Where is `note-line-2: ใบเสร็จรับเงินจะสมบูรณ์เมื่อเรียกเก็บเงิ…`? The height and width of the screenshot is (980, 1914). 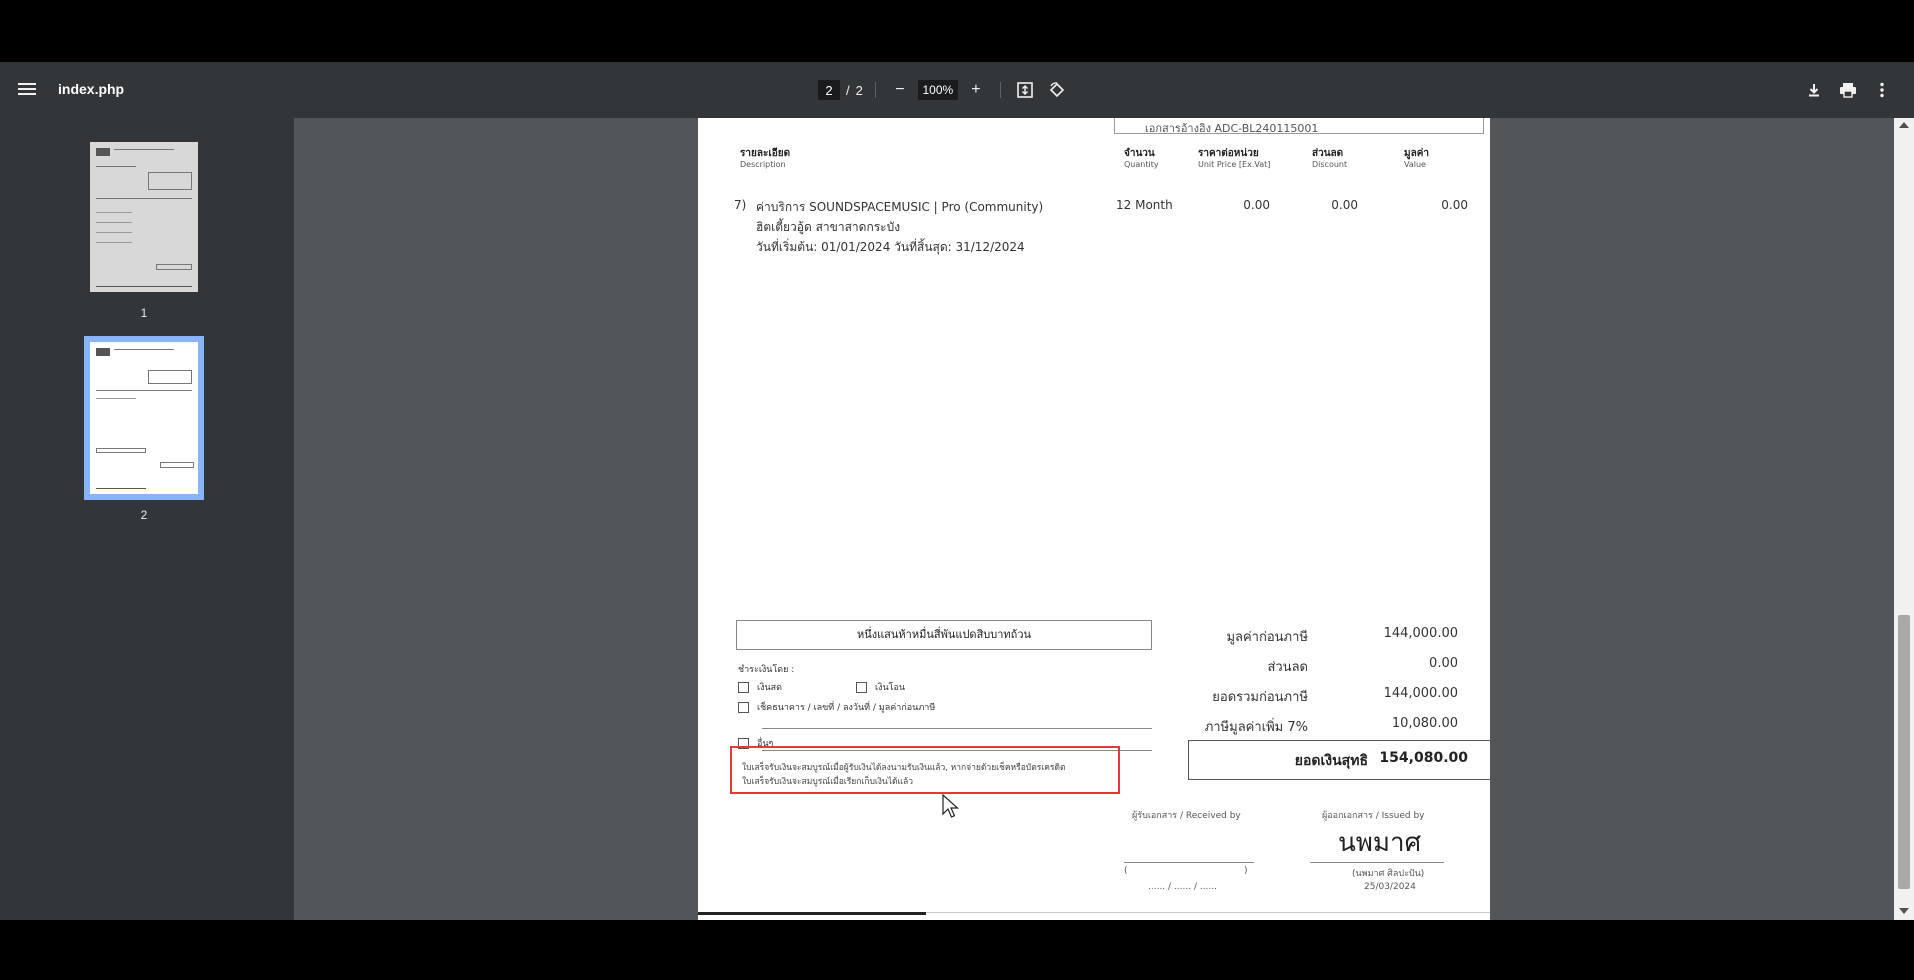 note-line-2: ใบเสร็จรับเงินจะสมบูรณ์เมื่อเรียกเก็บเงิ… is located at coordinates (827, 782).